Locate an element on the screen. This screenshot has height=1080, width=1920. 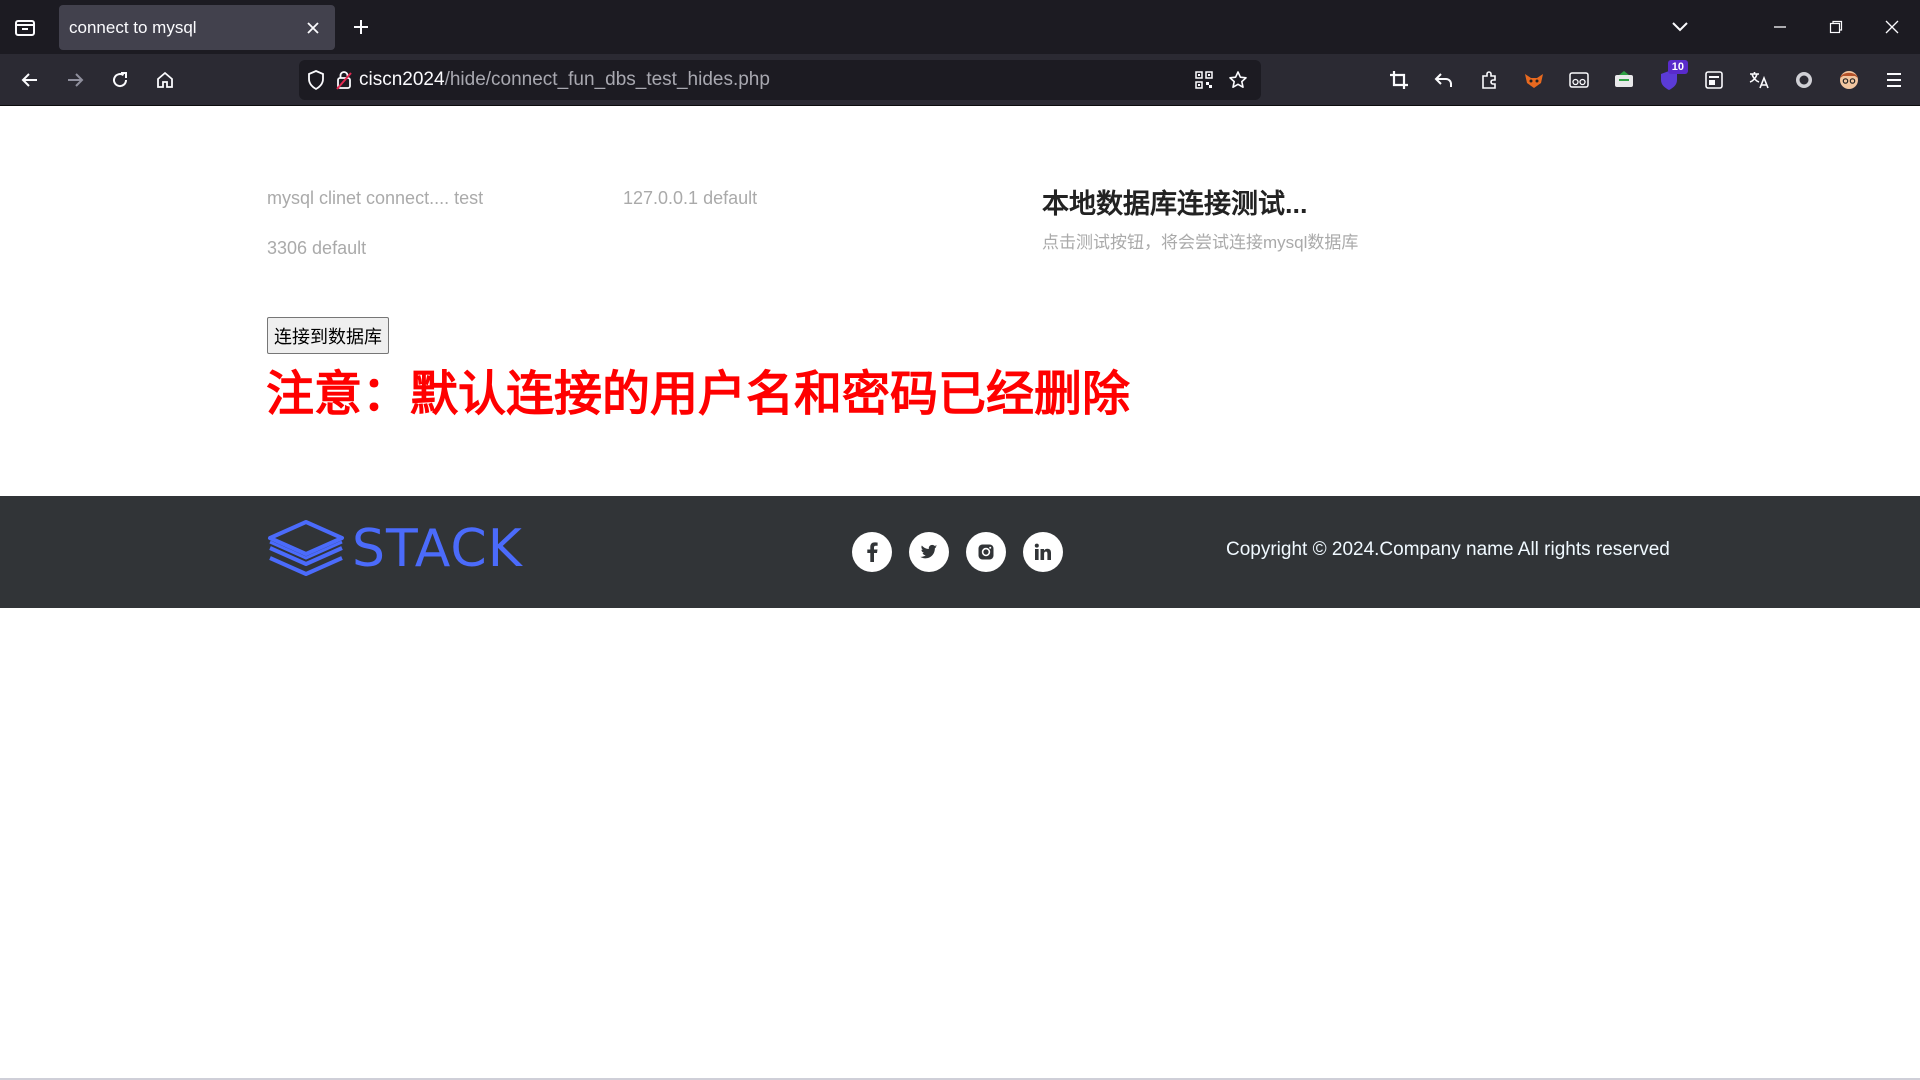
back-icon is located at coordinates (30, 80).